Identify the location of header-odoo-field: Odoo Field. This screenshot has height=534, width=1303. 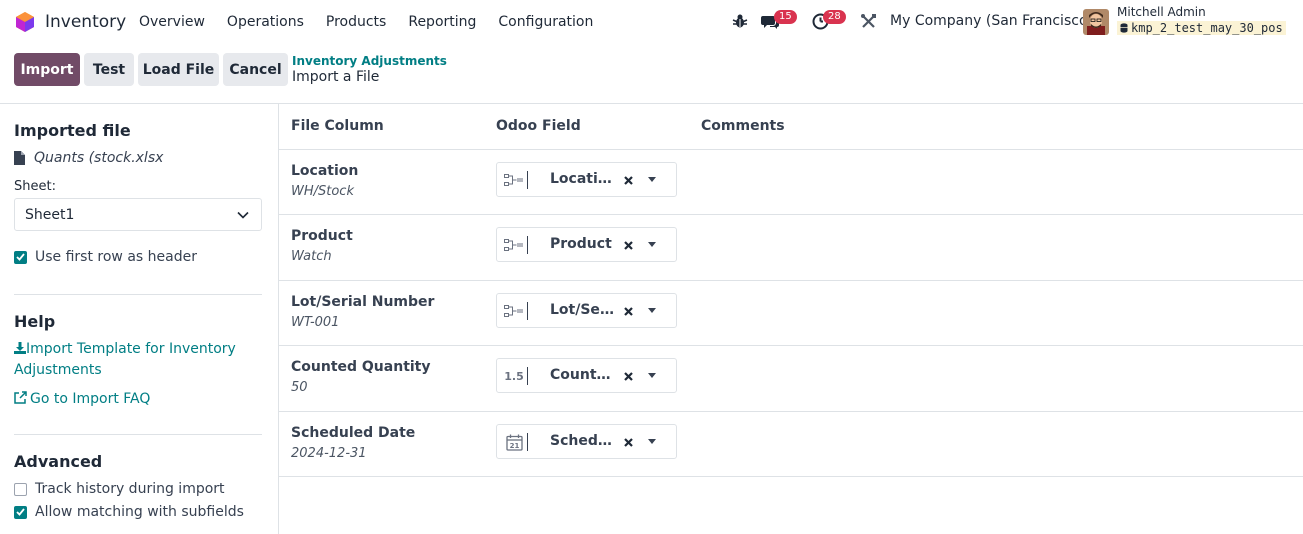
(538, 126).